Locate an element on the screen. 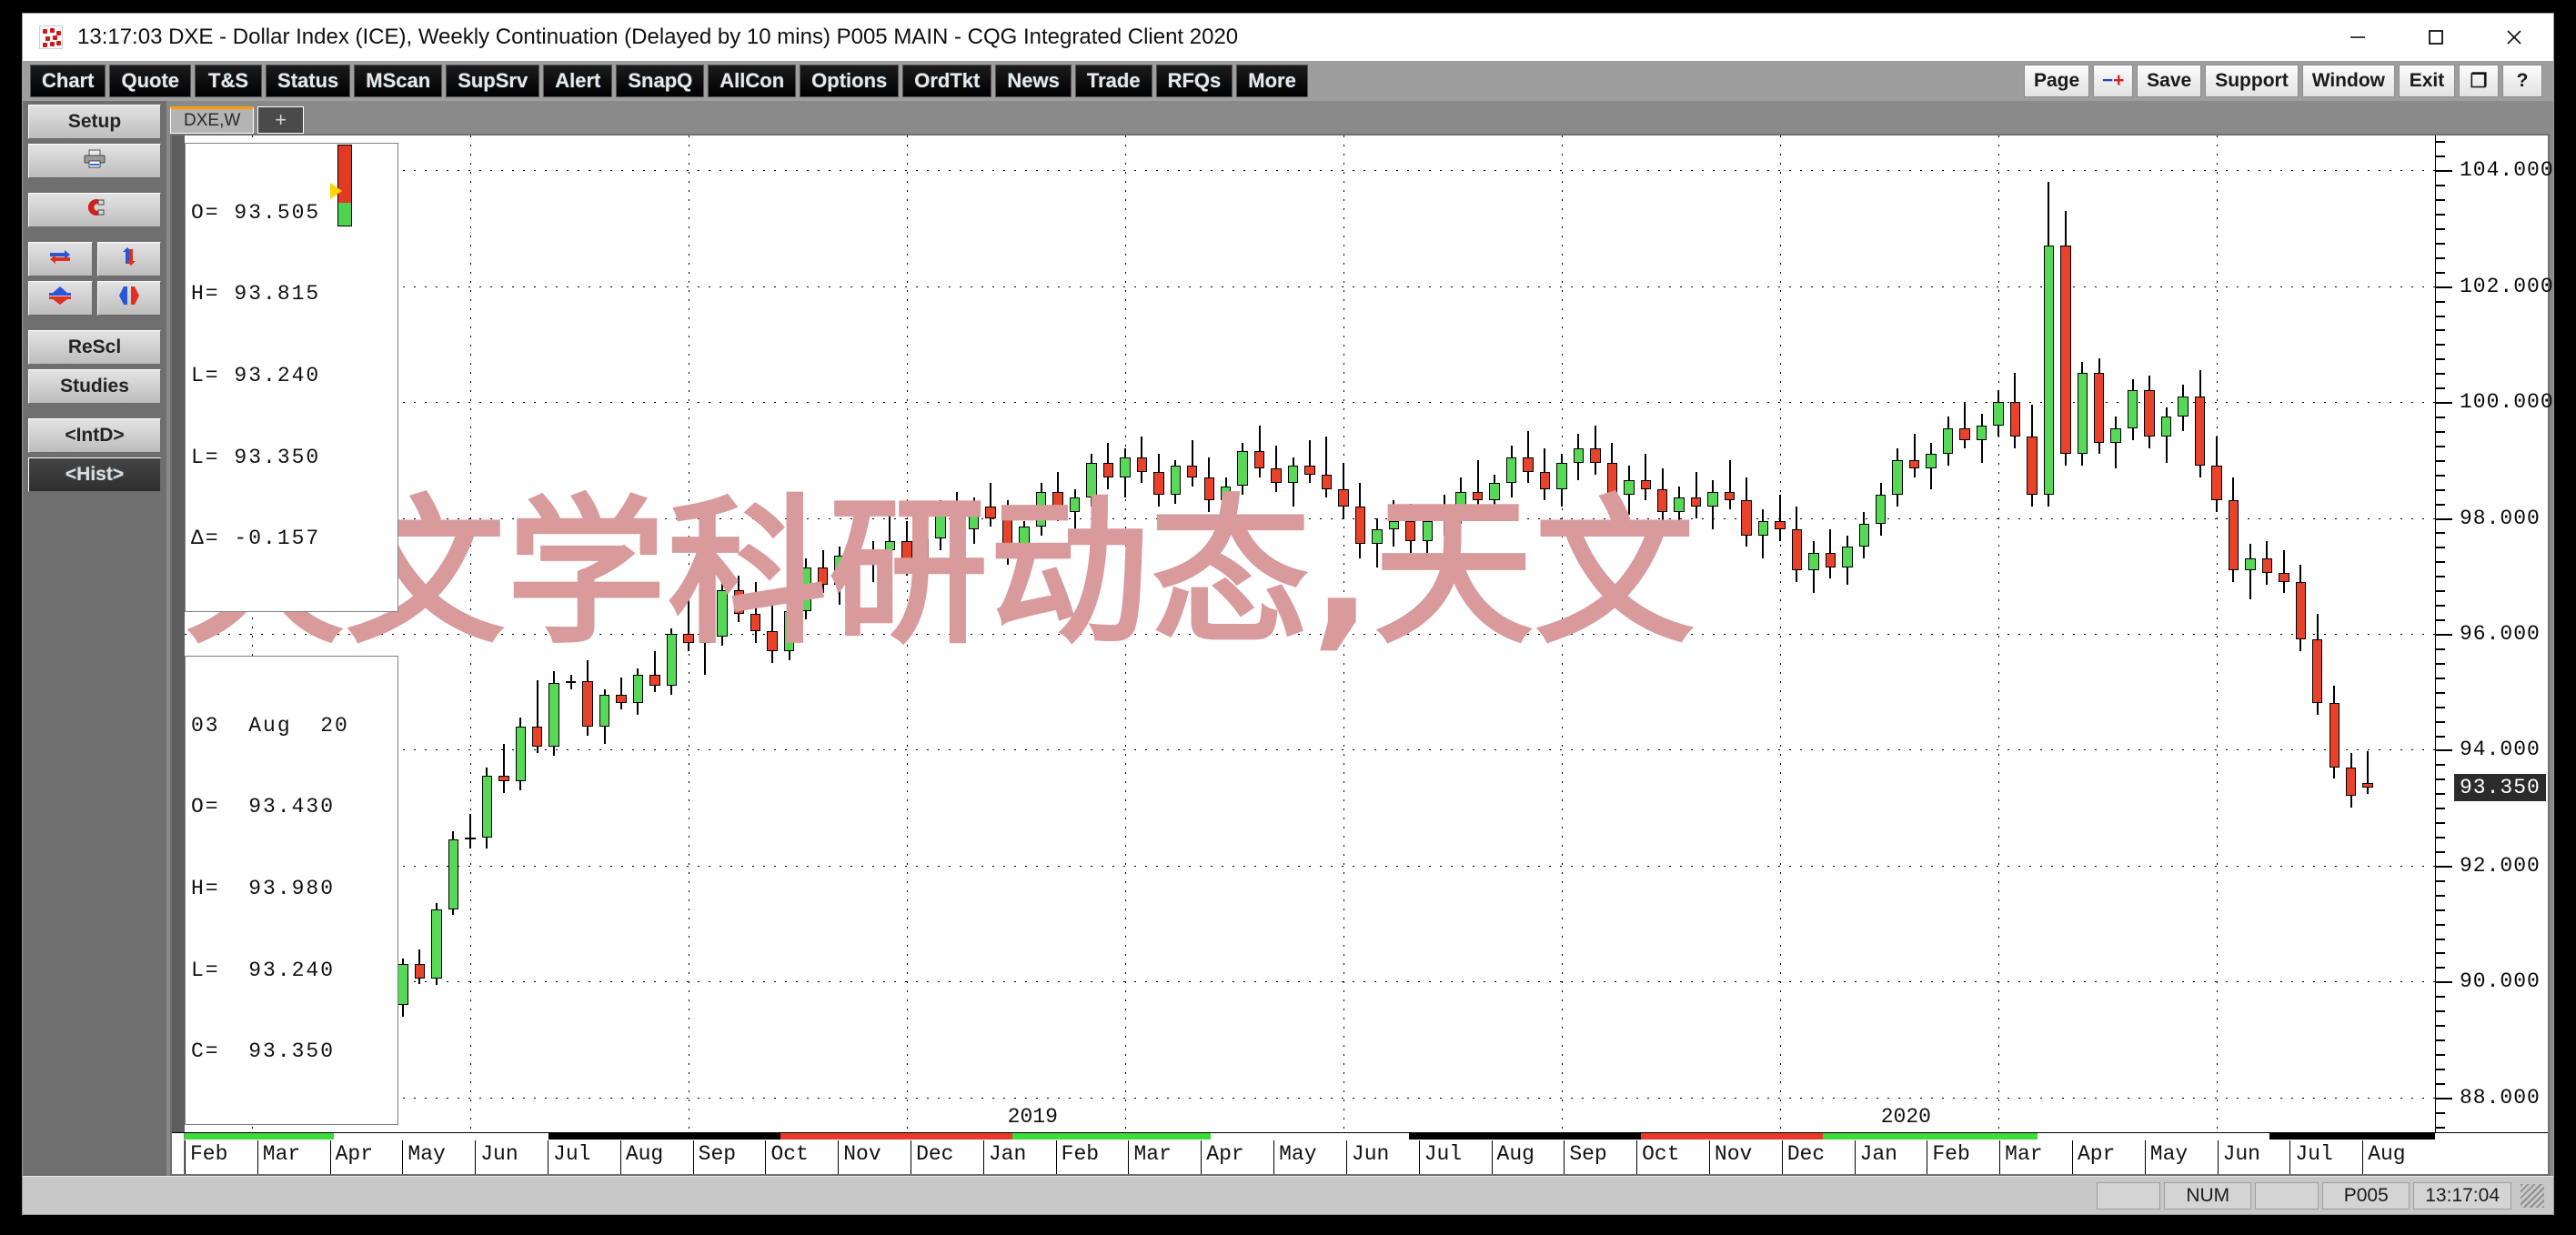  menu-button-allcon: AllCon is located at coordinates (752, 81).